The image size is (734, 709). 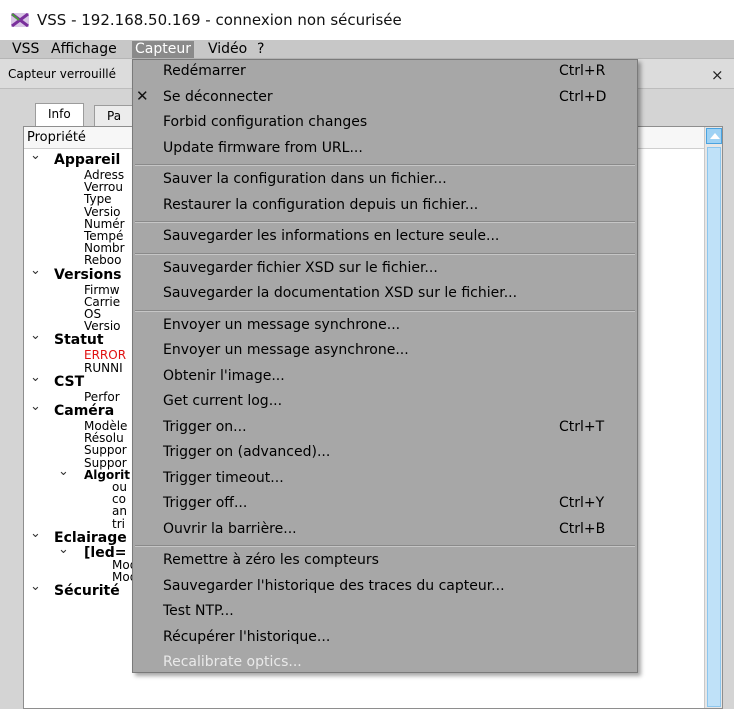 I want to click on menu-item: Redémarrer Ctrl+R, so click(x=385, y=72).